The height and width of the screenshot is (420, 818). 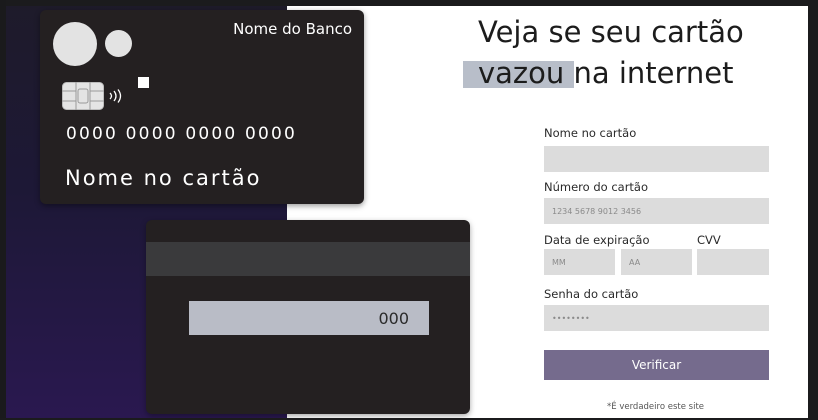 I want to click on title-highlight-word: vazou, so click(x=521, y=73).